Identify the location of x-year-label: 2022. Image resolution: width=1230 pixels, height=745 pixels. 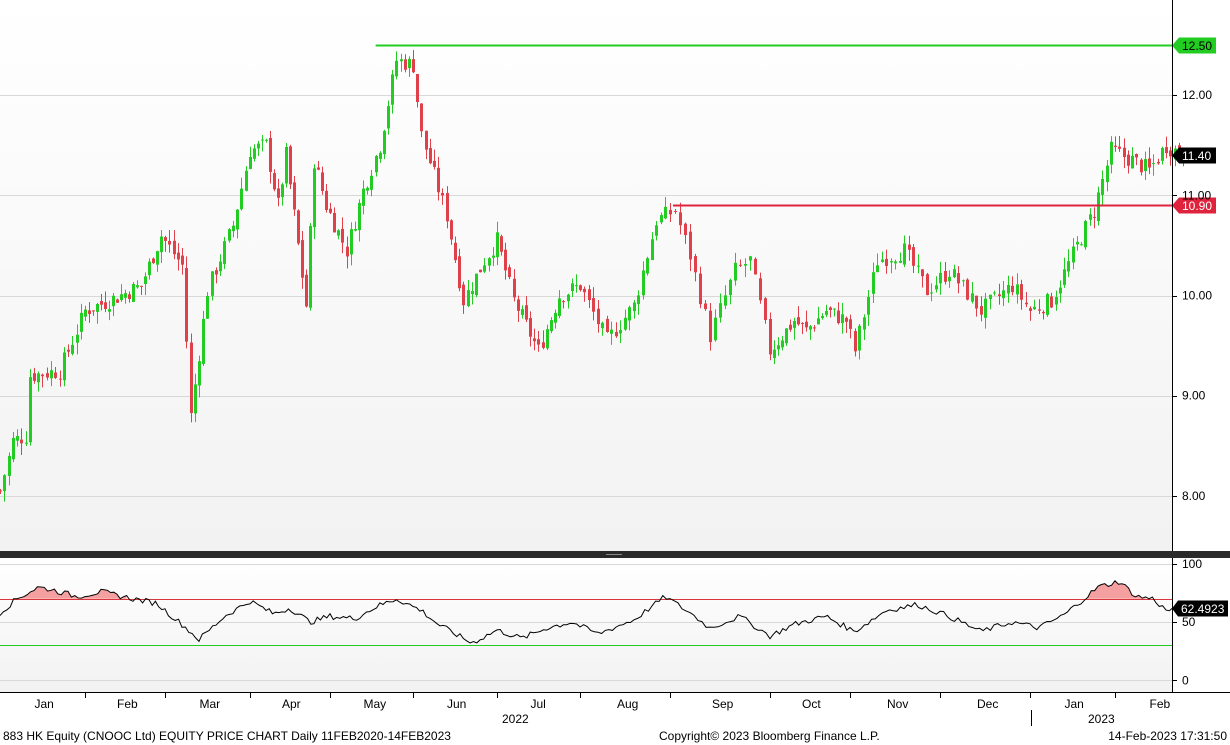
(515, 719).